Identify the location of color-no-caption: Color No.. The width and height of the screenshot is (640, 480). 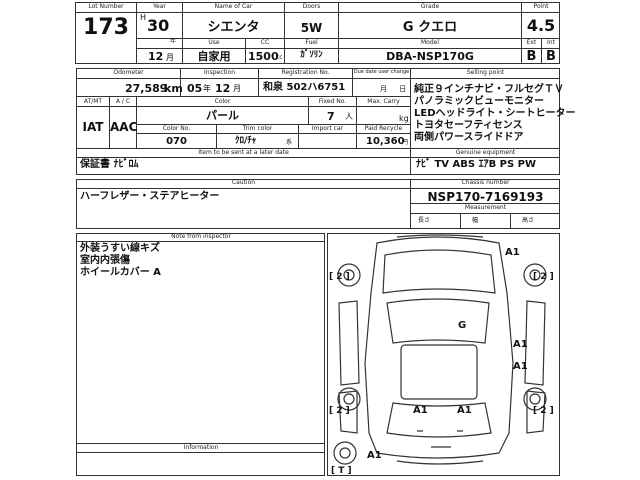
(176, 128).